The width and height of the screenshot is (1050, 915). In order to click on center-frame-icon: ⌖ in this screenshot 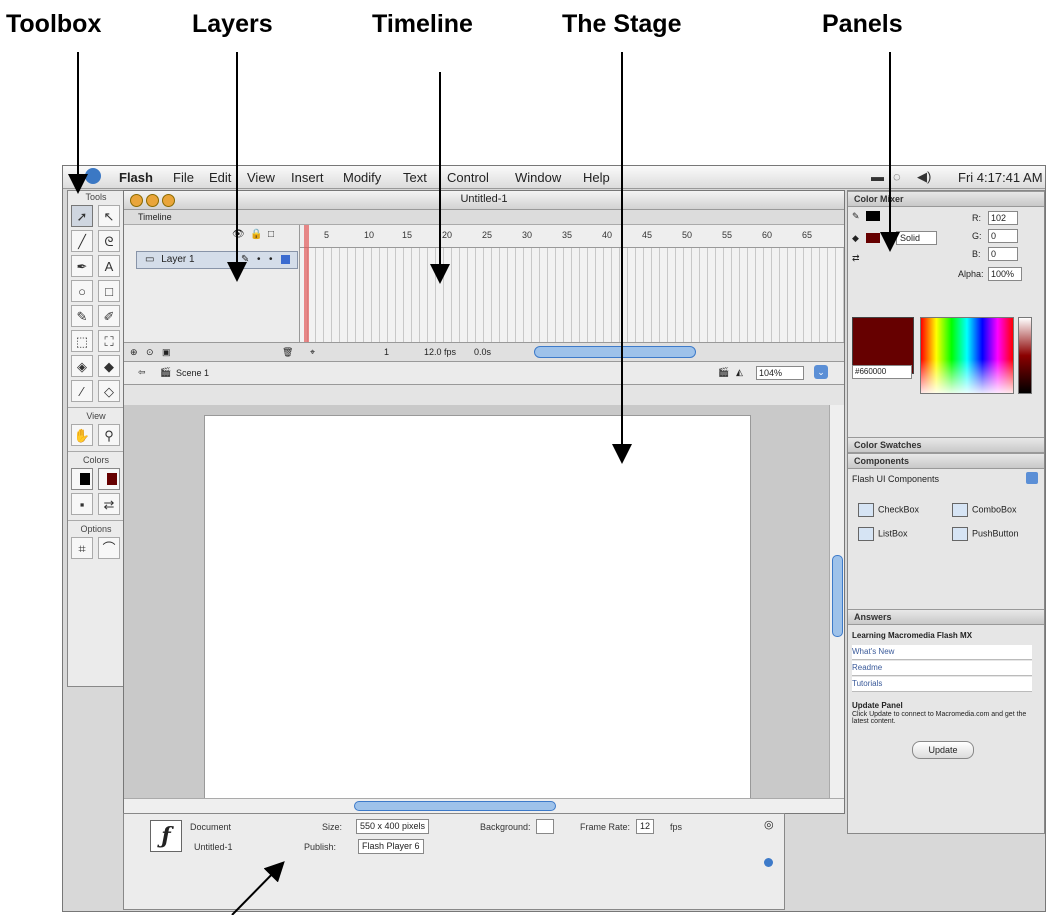, I will do `click(312, 352)`.